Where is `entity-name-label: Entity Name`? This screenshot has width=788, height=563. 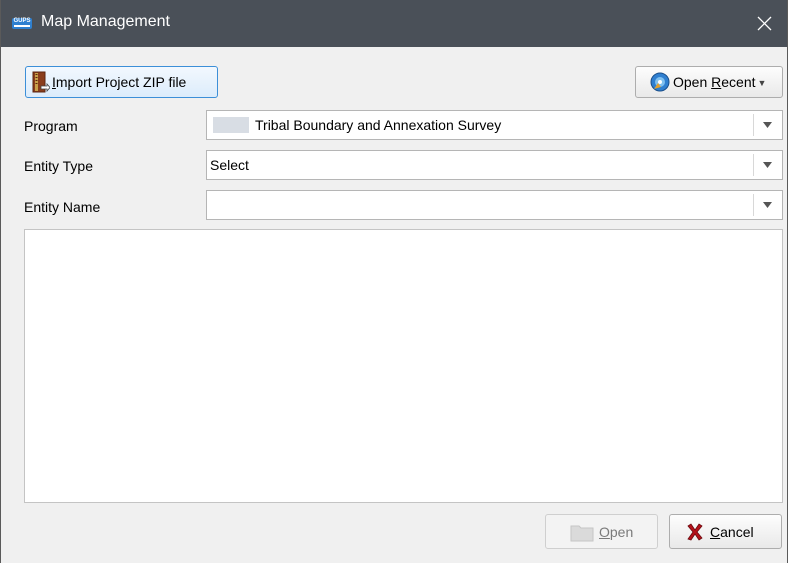 entity-name-label: Entity Name is located at coordinates (62, 207).